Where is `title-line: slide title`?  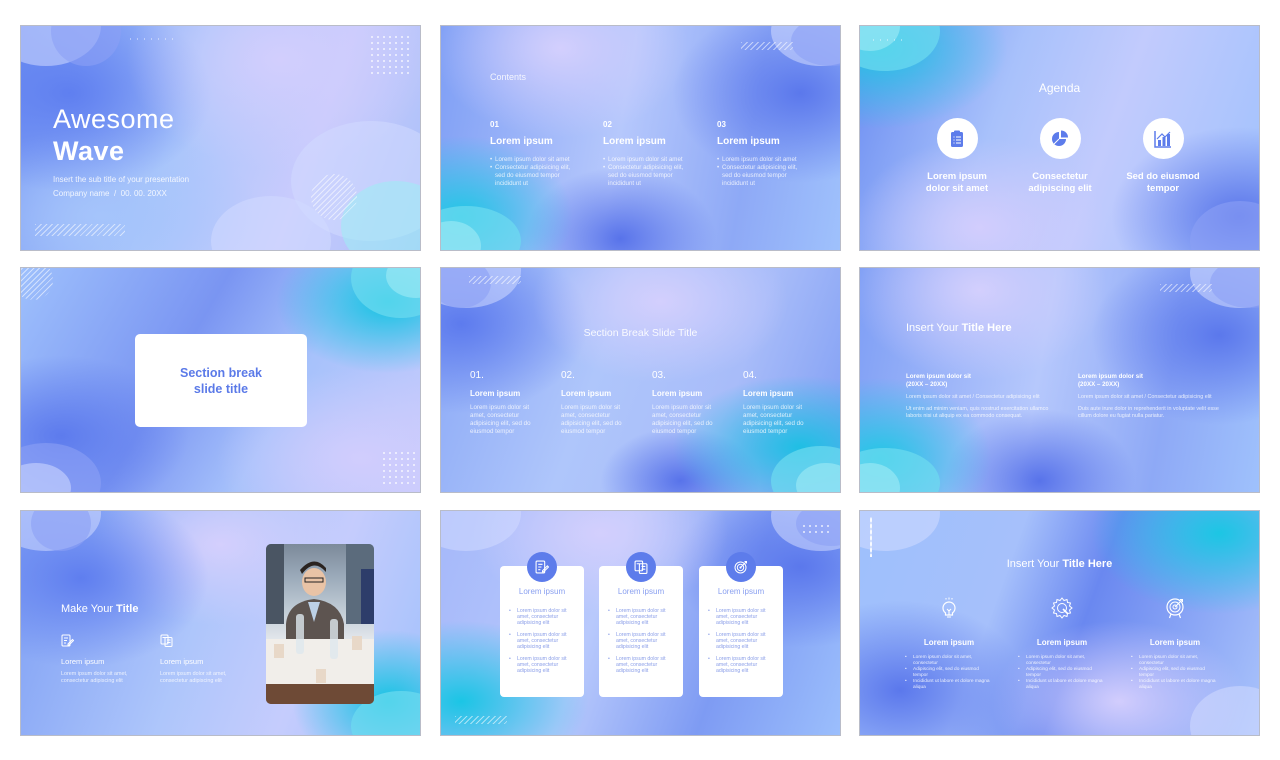 title-line: slide title is located at coordinates (221, 388).